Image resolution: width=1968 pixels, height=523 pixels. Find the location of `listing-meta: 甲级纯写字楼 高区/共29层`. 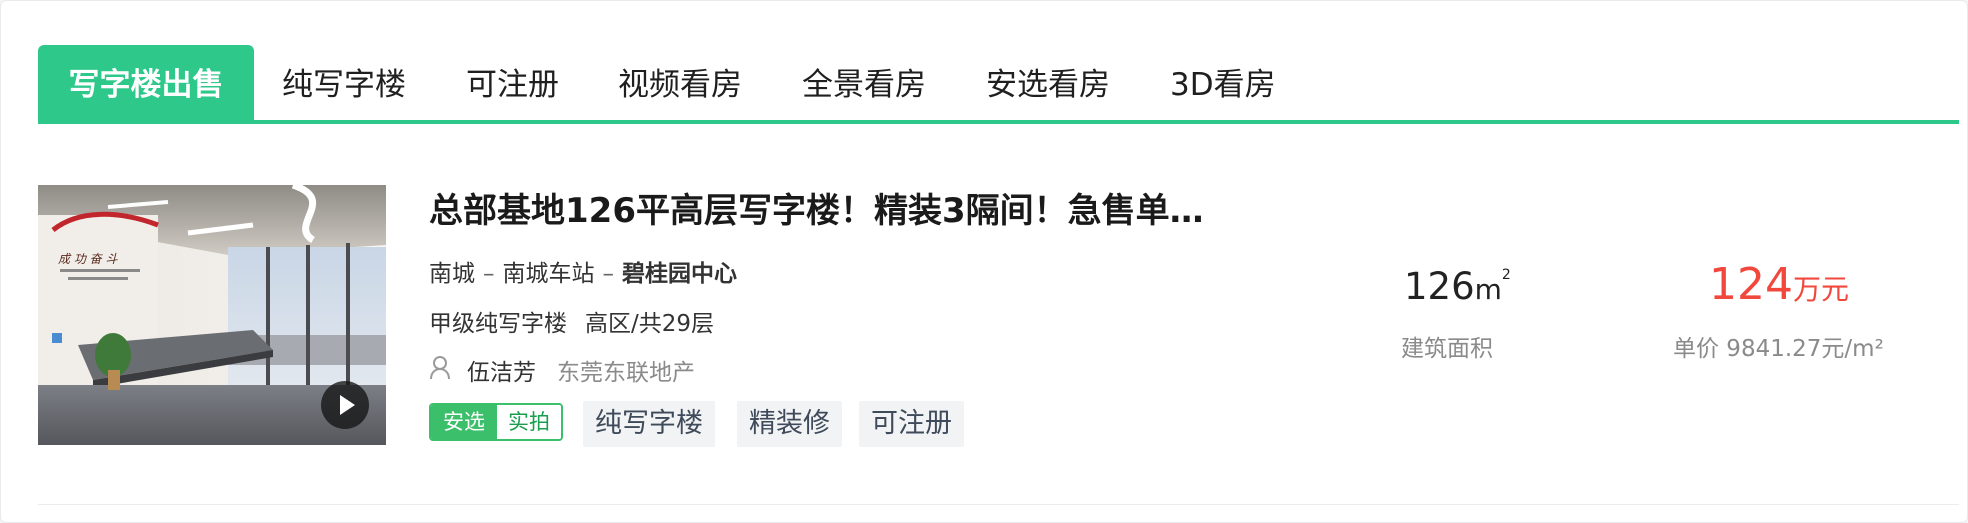

listing-meta: 甲级纯写字楼 高区/共29层 is located at coordinates (571, 321).